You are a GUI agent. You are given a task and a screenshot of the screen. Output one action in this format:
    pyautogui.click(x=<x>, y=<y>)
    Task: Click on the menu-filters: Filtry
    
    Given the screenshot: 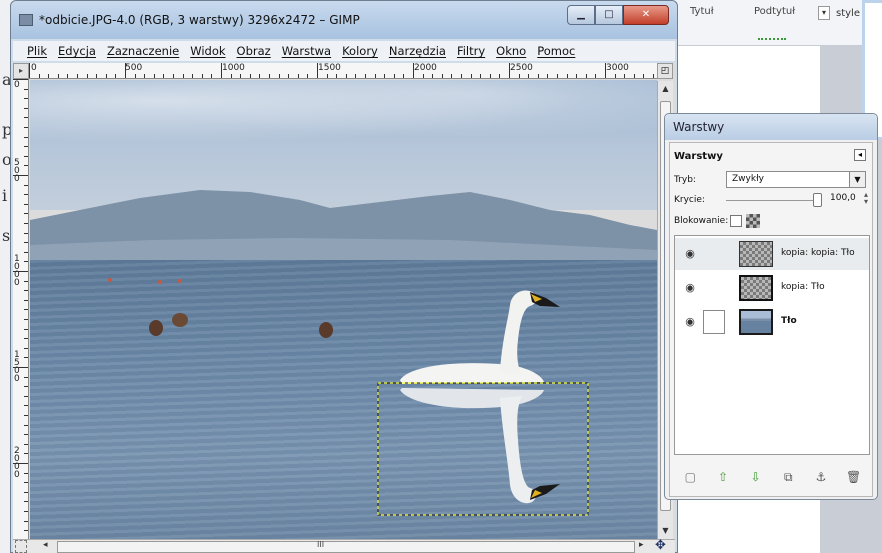 What is the action you would take?
    pyautogui.click(x=471, y=51)
    